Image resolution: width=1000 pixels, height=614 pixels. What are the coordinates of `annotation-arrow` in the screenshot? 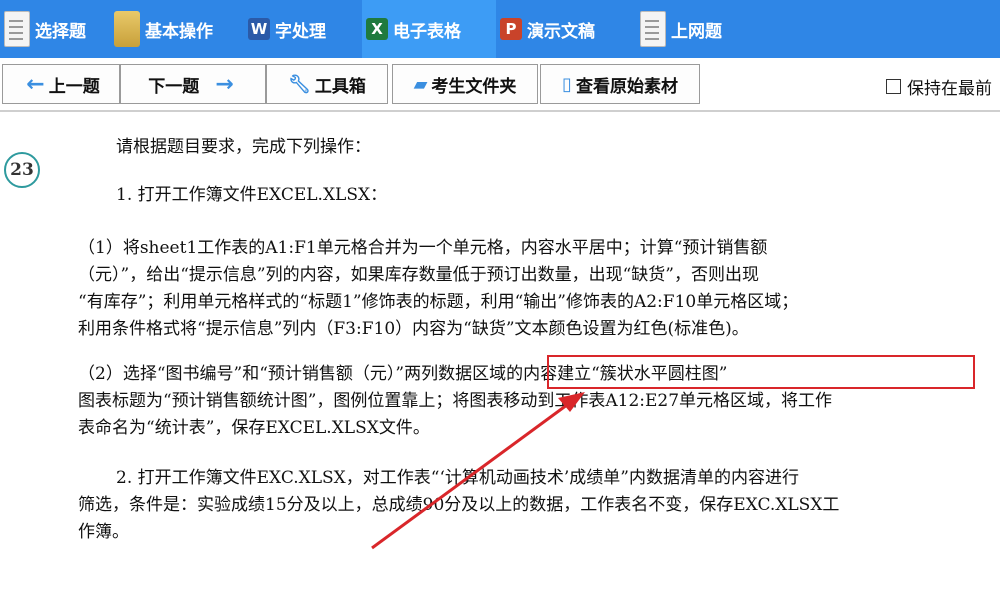 It's located at (478, 471).